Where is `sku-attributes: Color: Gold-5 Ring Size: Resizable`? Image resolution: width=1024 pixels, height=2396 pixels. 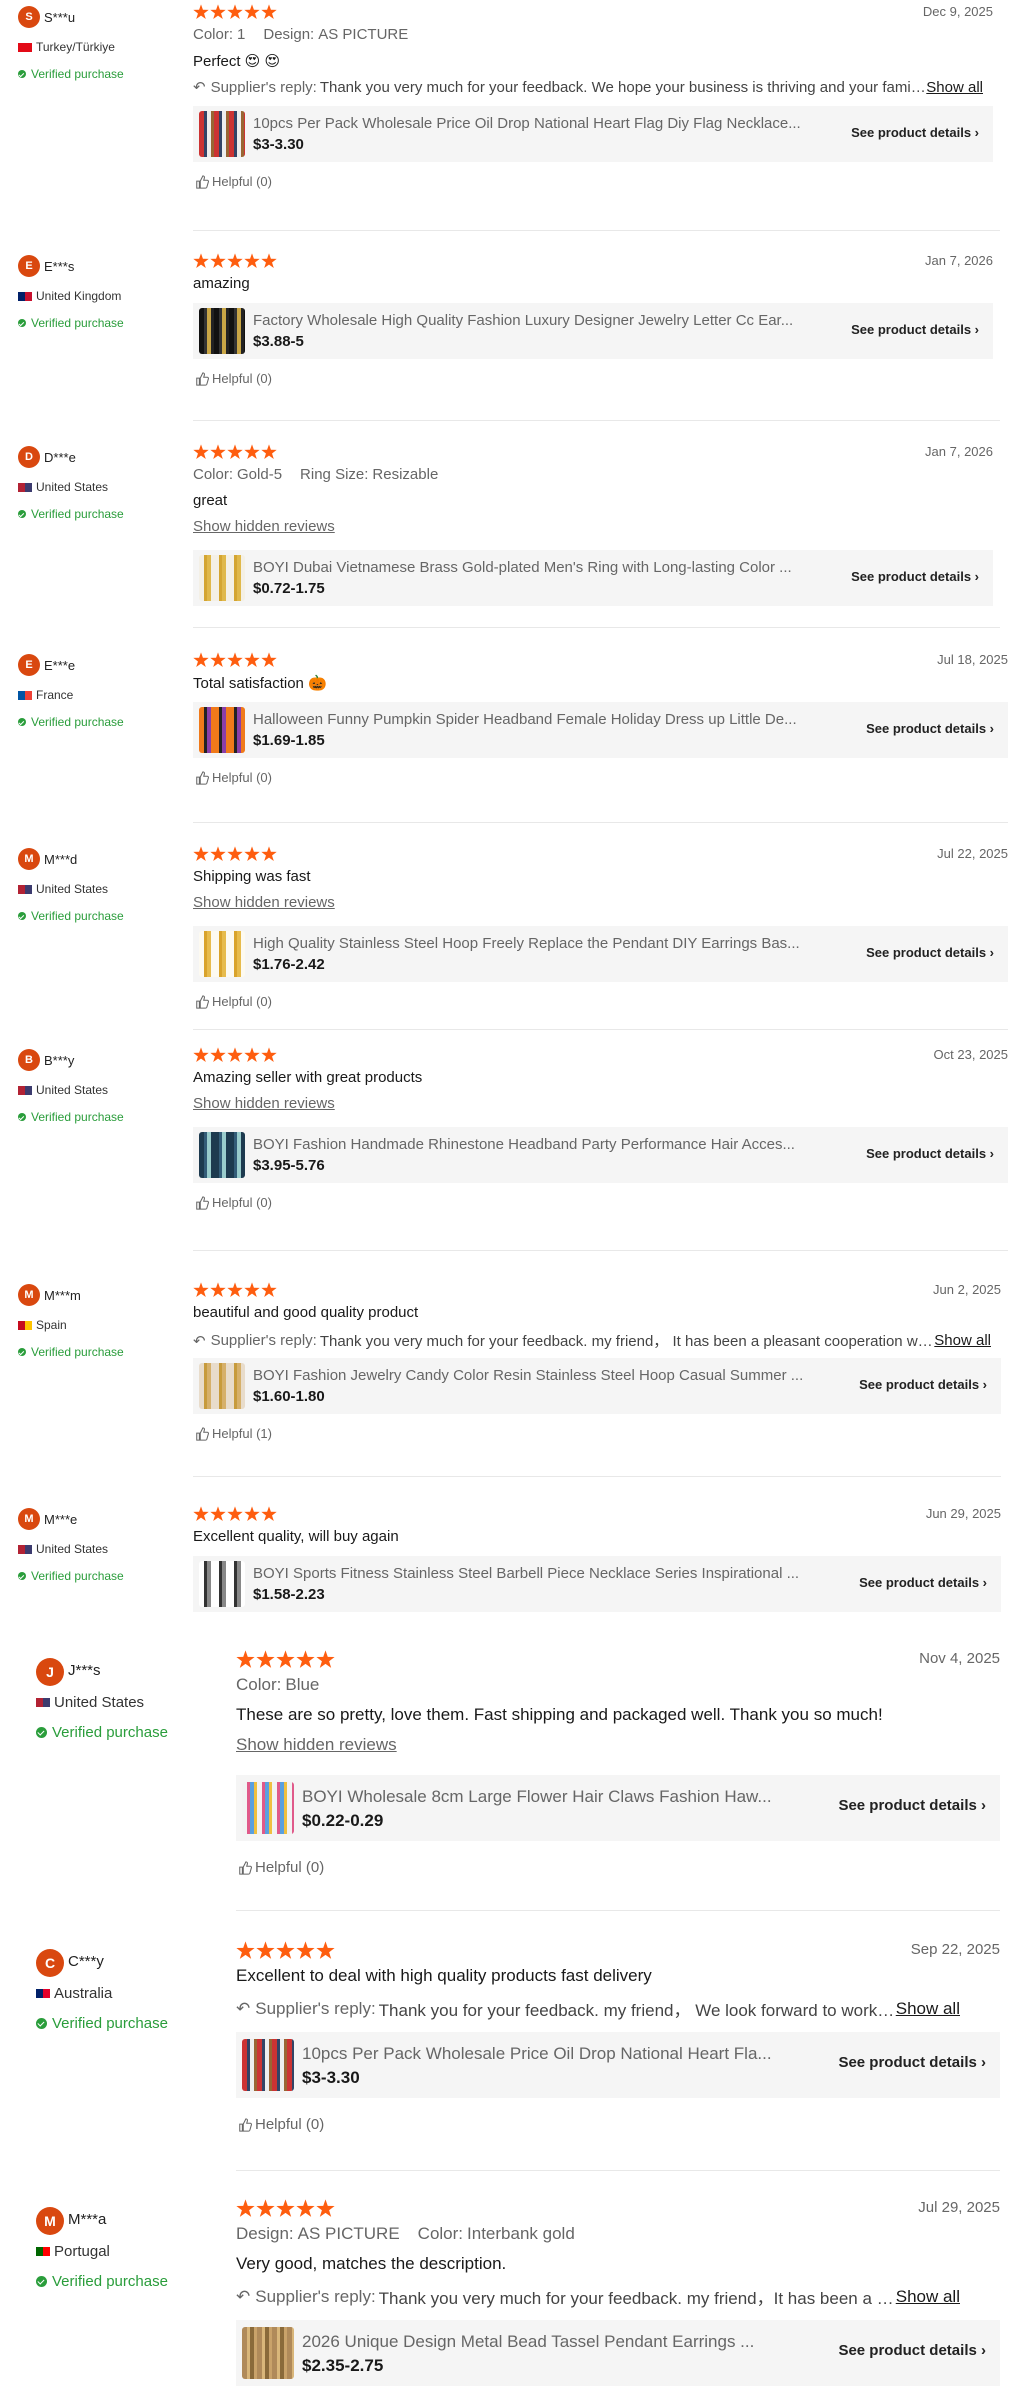
sku-attributes: Color: Gold-5 Ring Size: Resizable is located at coordinates (324, 474).